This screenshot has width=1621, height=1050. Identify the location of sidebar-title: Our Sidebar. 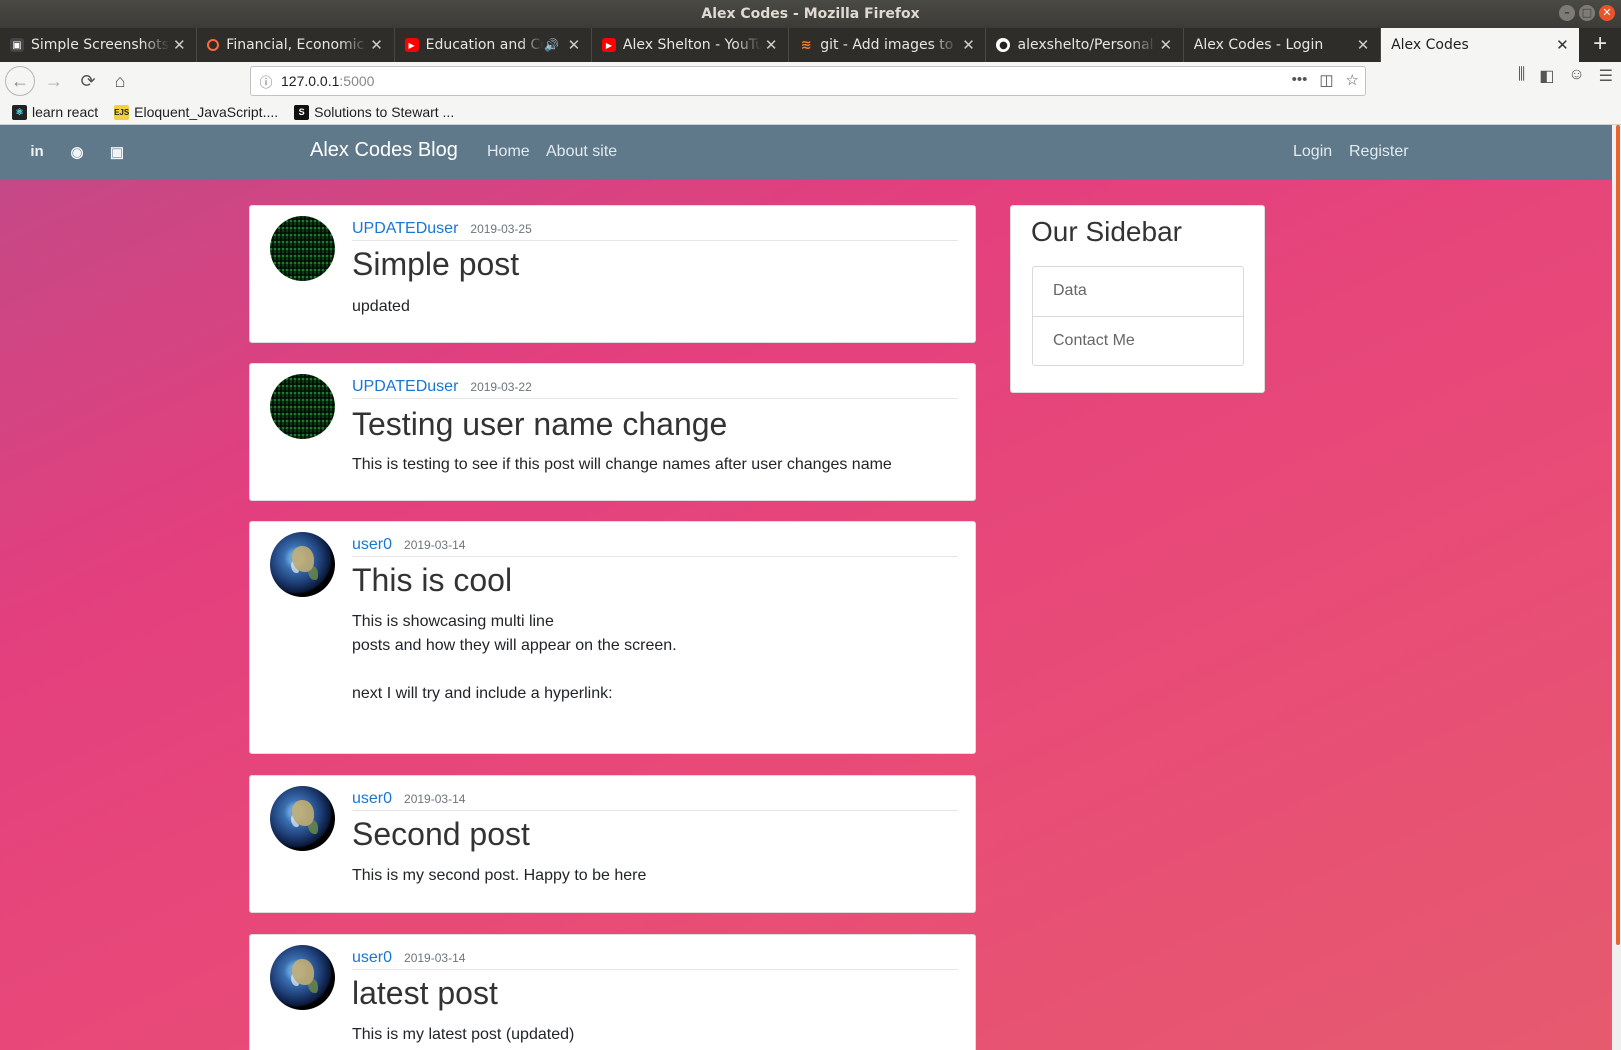
(1106, 231).